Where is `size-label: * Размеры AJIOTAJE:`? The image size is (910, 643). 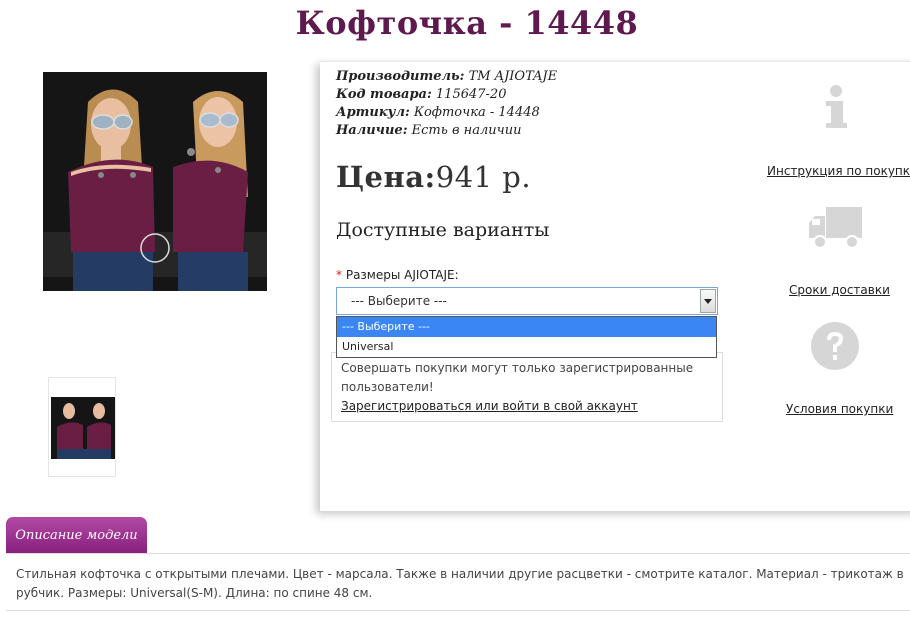 size-label: * Размеры AJIOTAJE: is located at coordinates (397, 275).